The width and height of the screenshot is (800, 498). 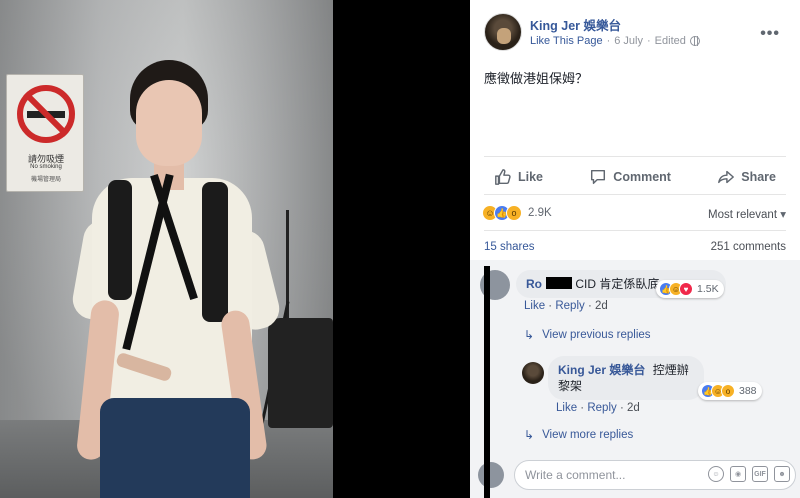 I want to click on sticker-icon: ☻, so click(x=782, y=474).